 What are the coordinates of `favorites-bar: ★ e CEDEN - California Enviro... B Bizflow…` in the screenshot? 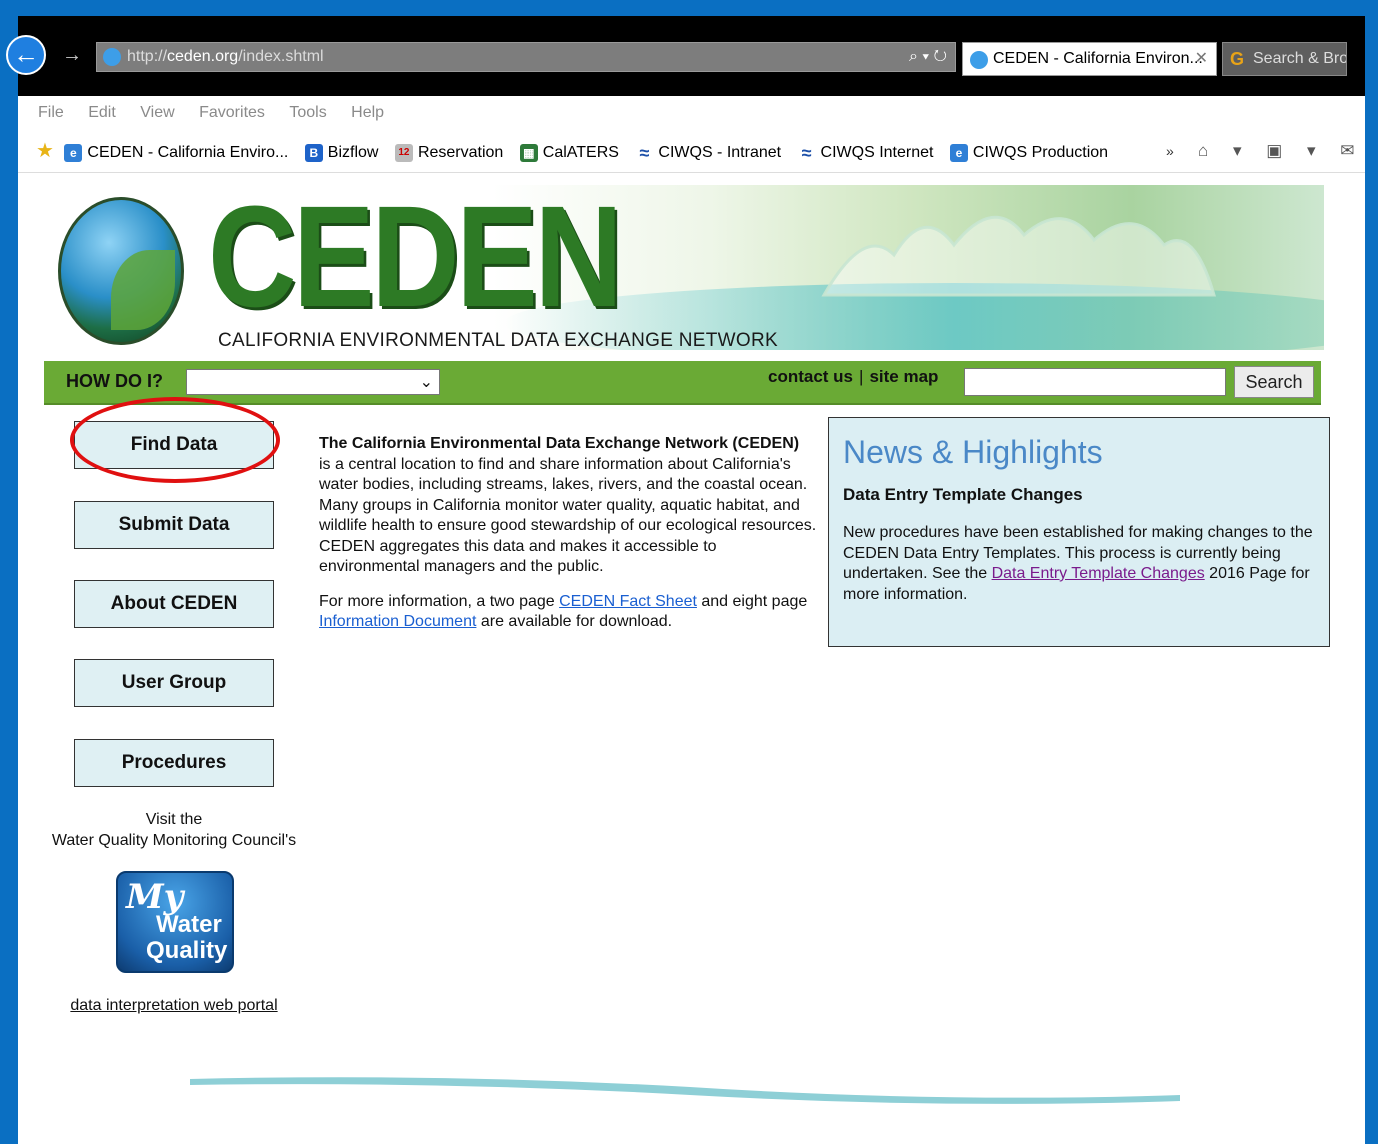 It's located at (691, 151).